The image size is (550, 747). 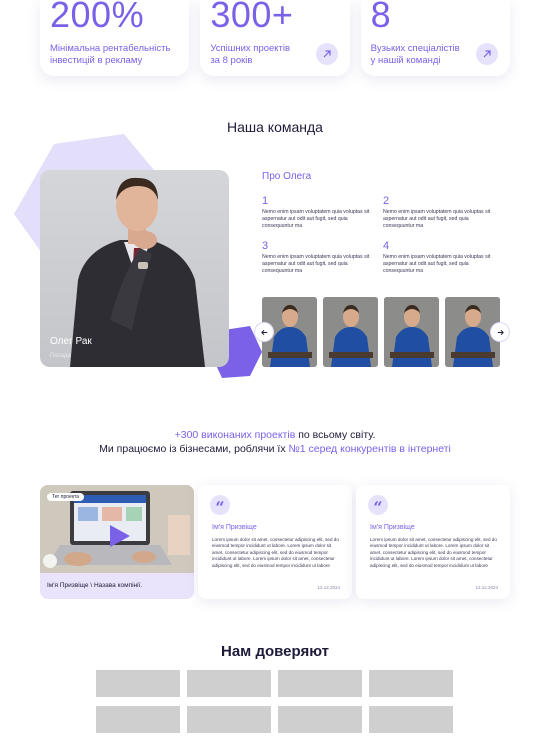 I want to click on stat-number: 8, so click(x=381, y=17).